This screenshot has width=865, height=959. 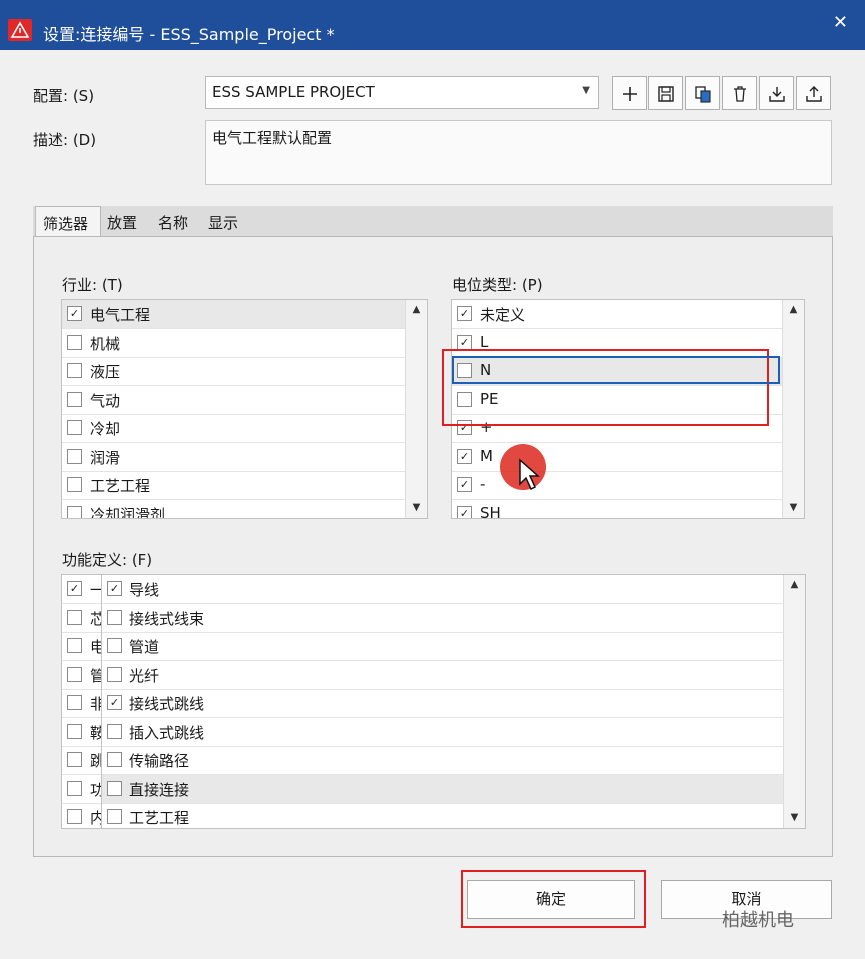 I want to click on import-icon, so click(x=777, y=94).